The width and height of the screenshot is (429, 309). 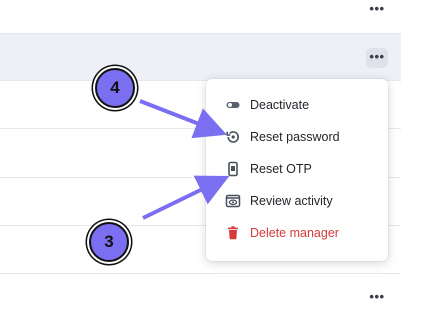 I want to click on annotation-arrows, so click(x=184, y=159).